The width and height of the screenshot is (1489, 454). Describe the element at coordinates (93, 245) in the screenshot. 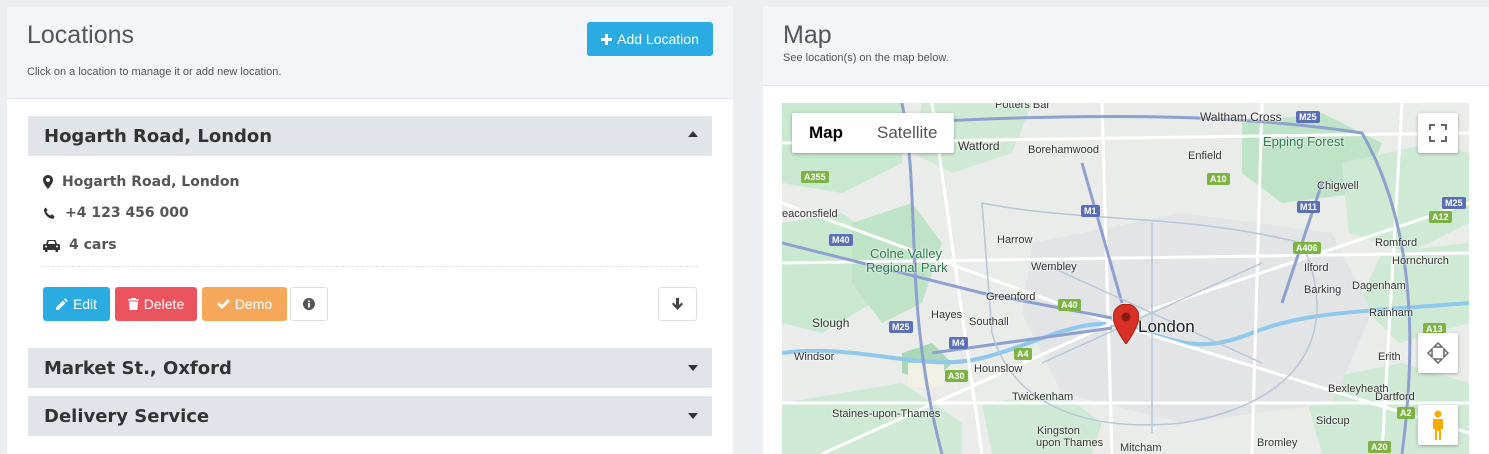

I see `cars-text: 4 cars` at that location.